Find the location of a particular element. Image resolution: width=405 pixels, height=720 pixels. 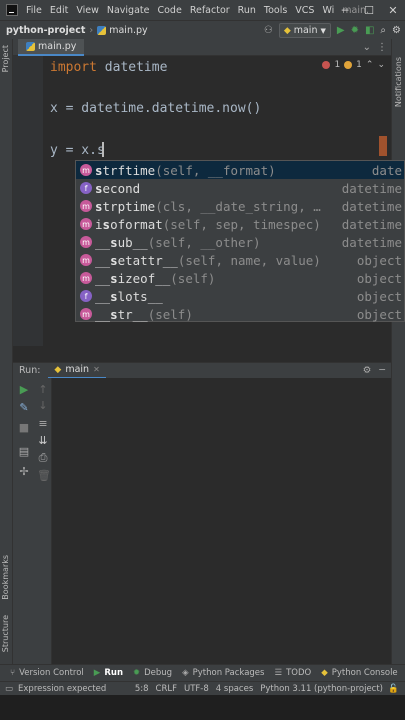

code-line-3: x = datetime.datetime.now() is located at coordinates (155, 108).